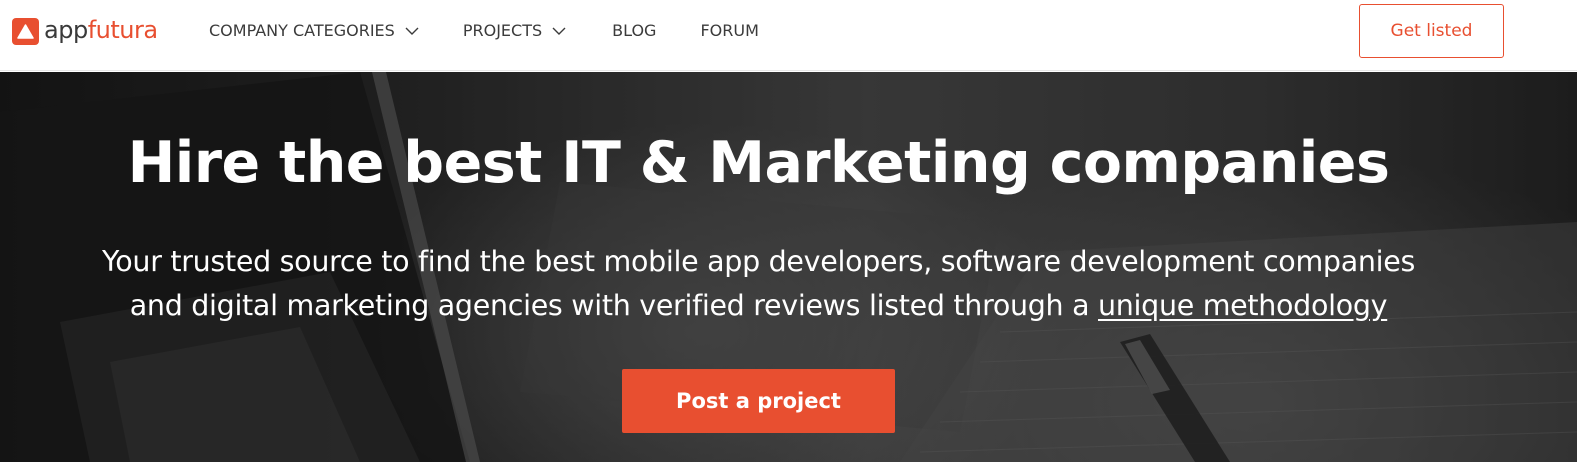  What do you see at coordinates (25, 31) in the screenshot?
I see `logo-triangle-icon` at bounding box center [25, 31].